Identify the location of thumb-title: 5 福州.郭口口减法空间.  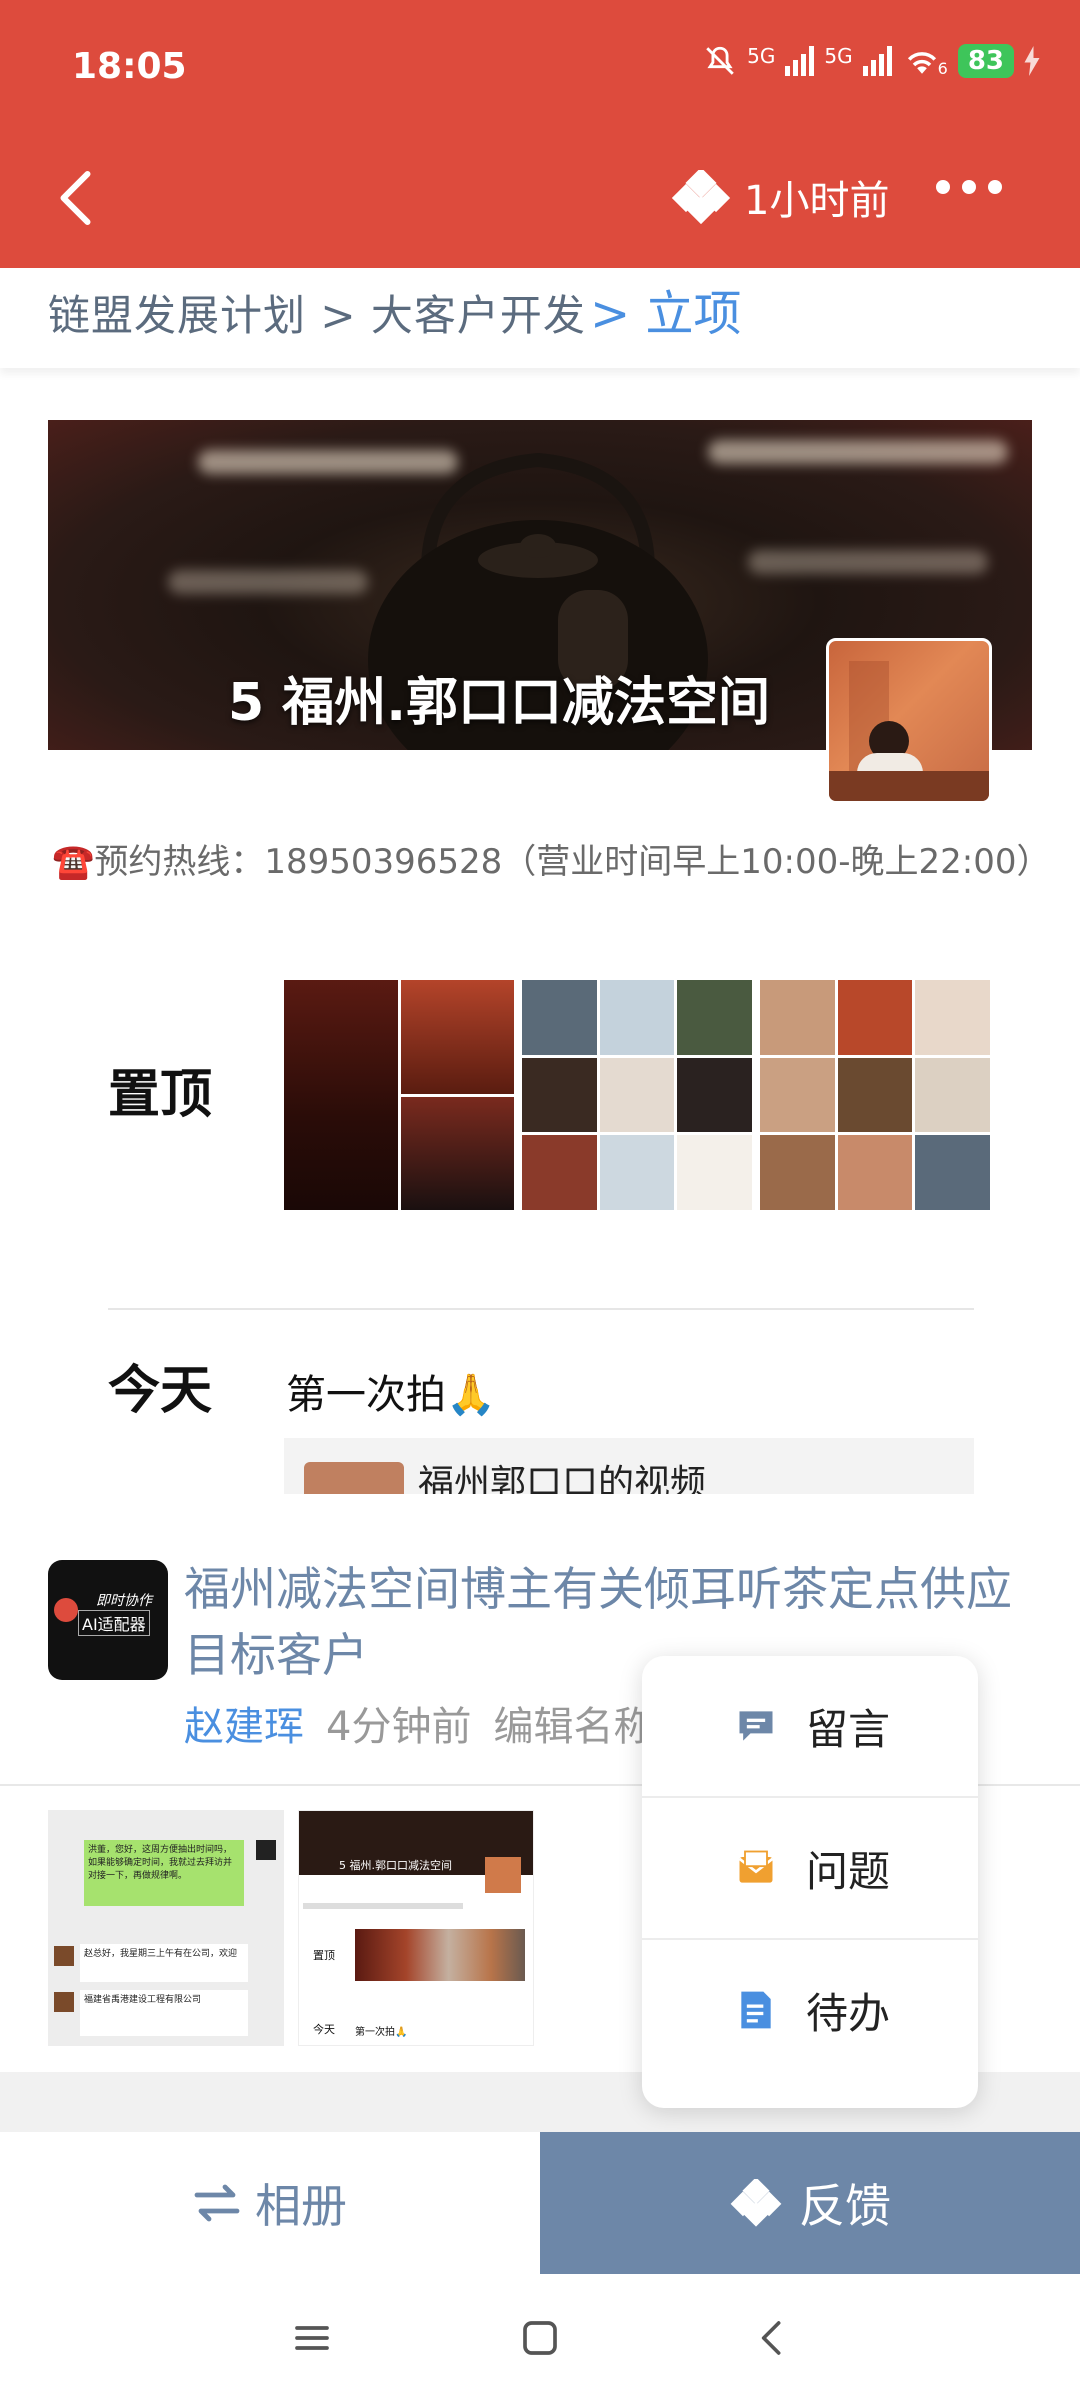
(395, 1865).